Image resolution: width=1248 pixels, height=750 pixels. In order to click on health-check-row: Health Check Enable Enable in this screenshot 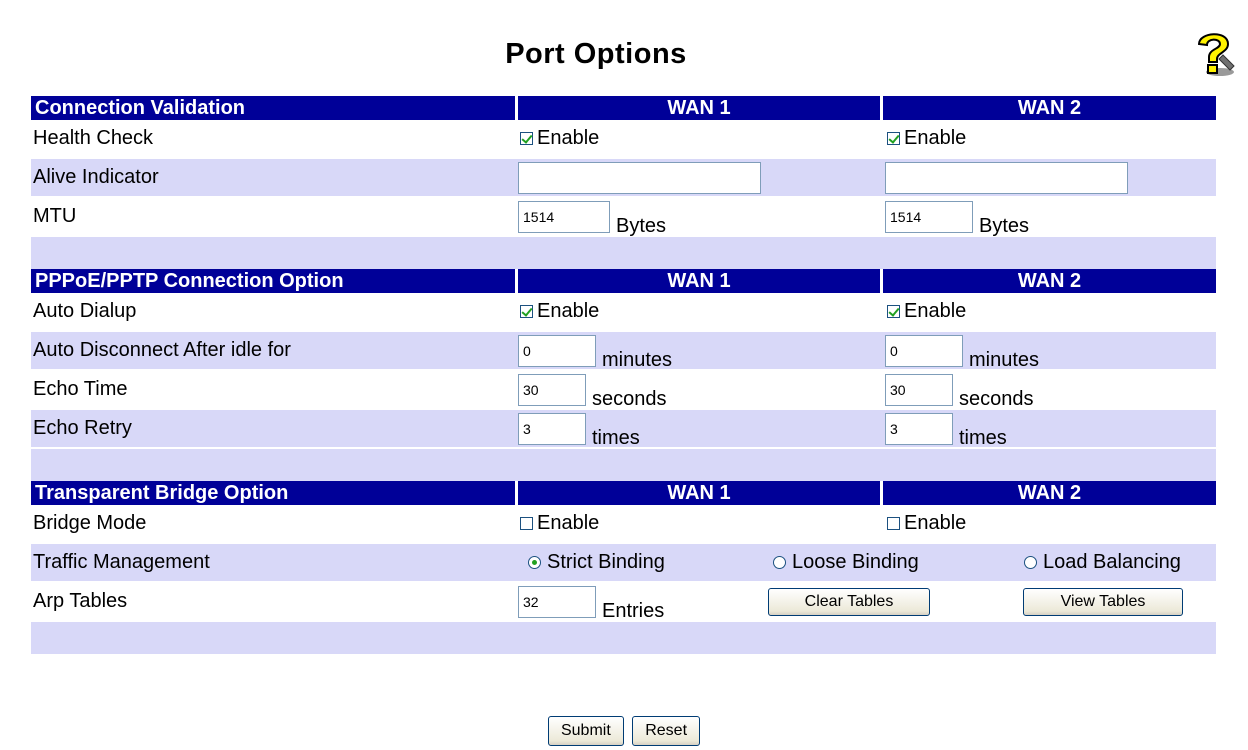, I will do `click(623, 139)`.